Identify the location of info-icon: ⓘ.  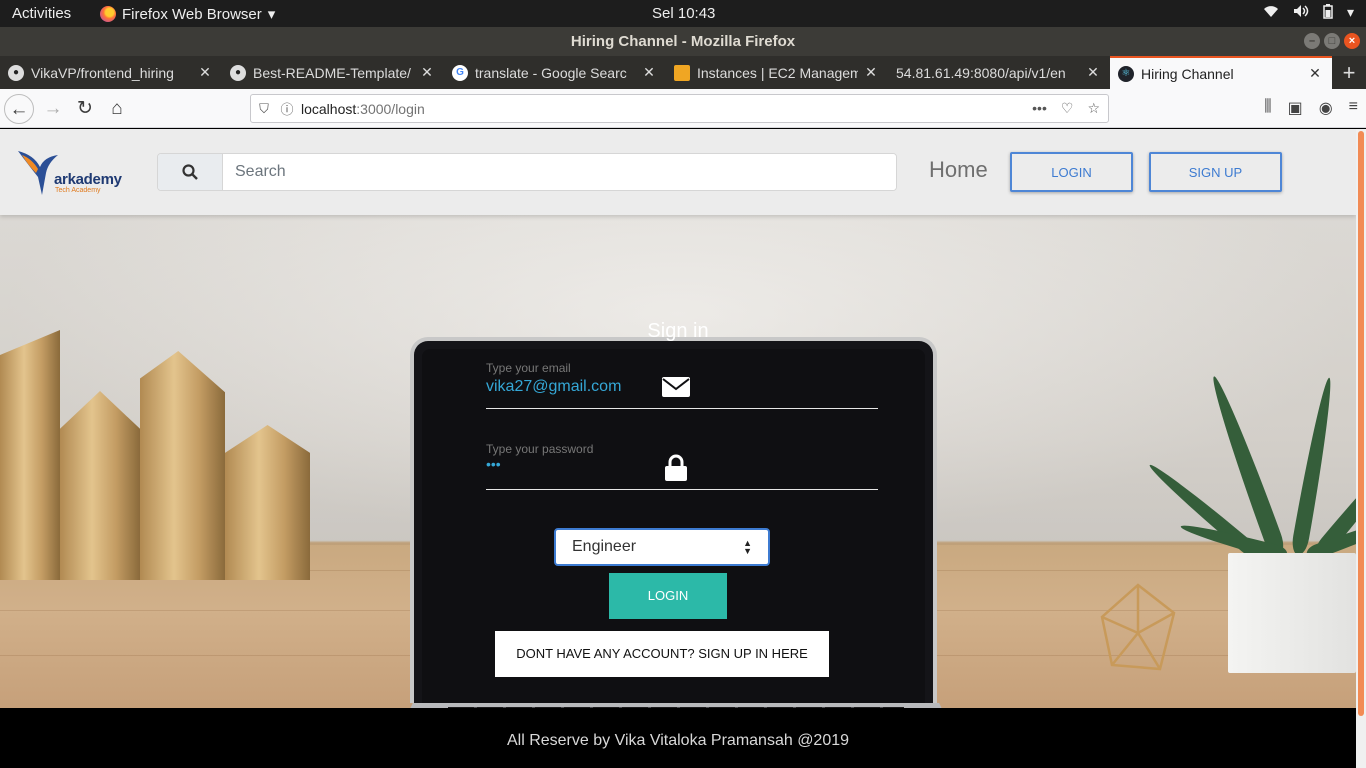
(287, 108).